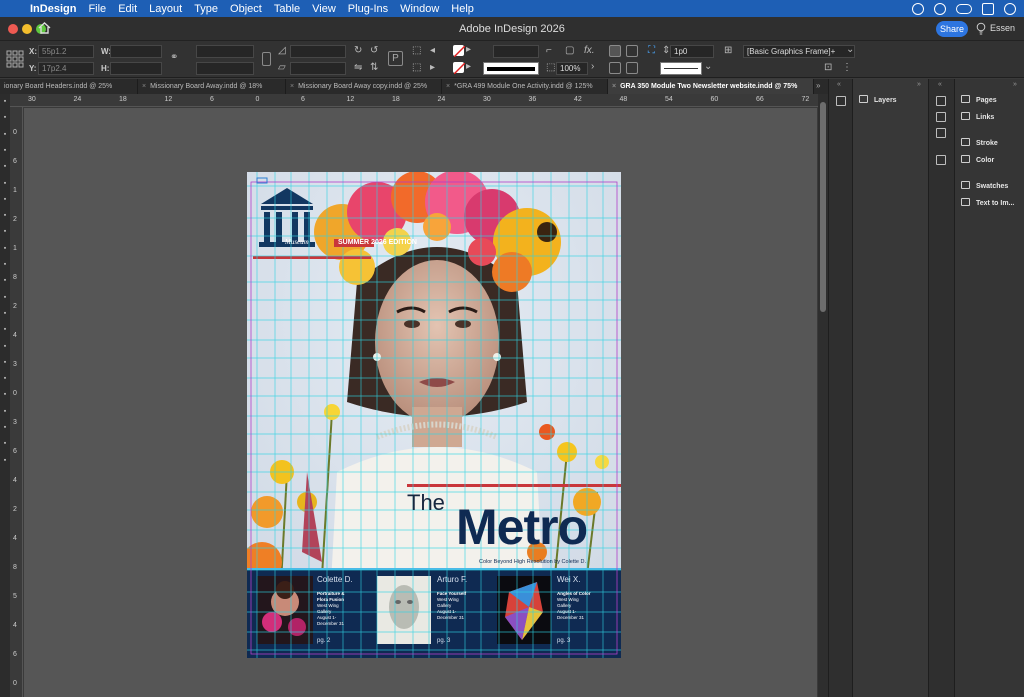 This screenshot has height=697, width=1024. I want to click on menu-help: Help, so click(462, 9).